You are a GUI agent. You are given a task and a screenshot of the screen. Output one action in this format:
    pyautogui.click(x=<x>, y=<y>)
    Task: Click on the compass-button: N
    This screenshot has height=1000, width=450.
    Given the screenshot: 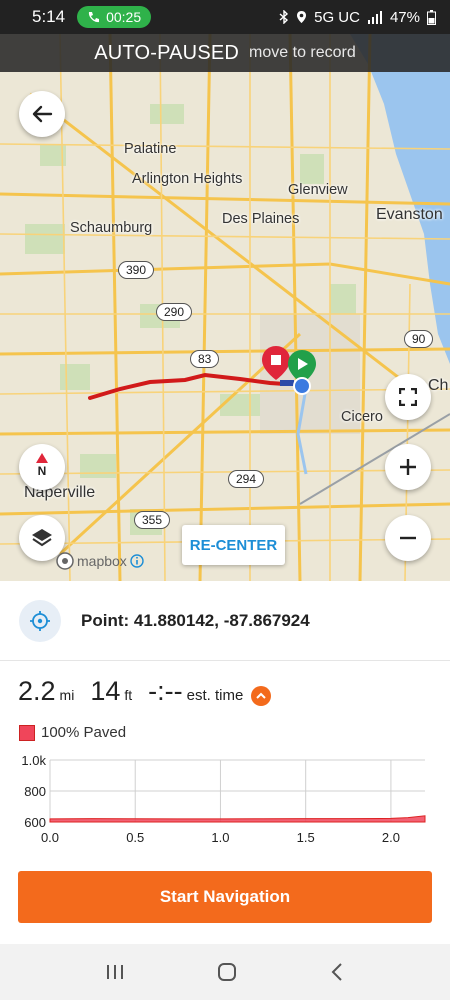 What is the action you would take?
    pyautogui.click(x=42, y=467)
    